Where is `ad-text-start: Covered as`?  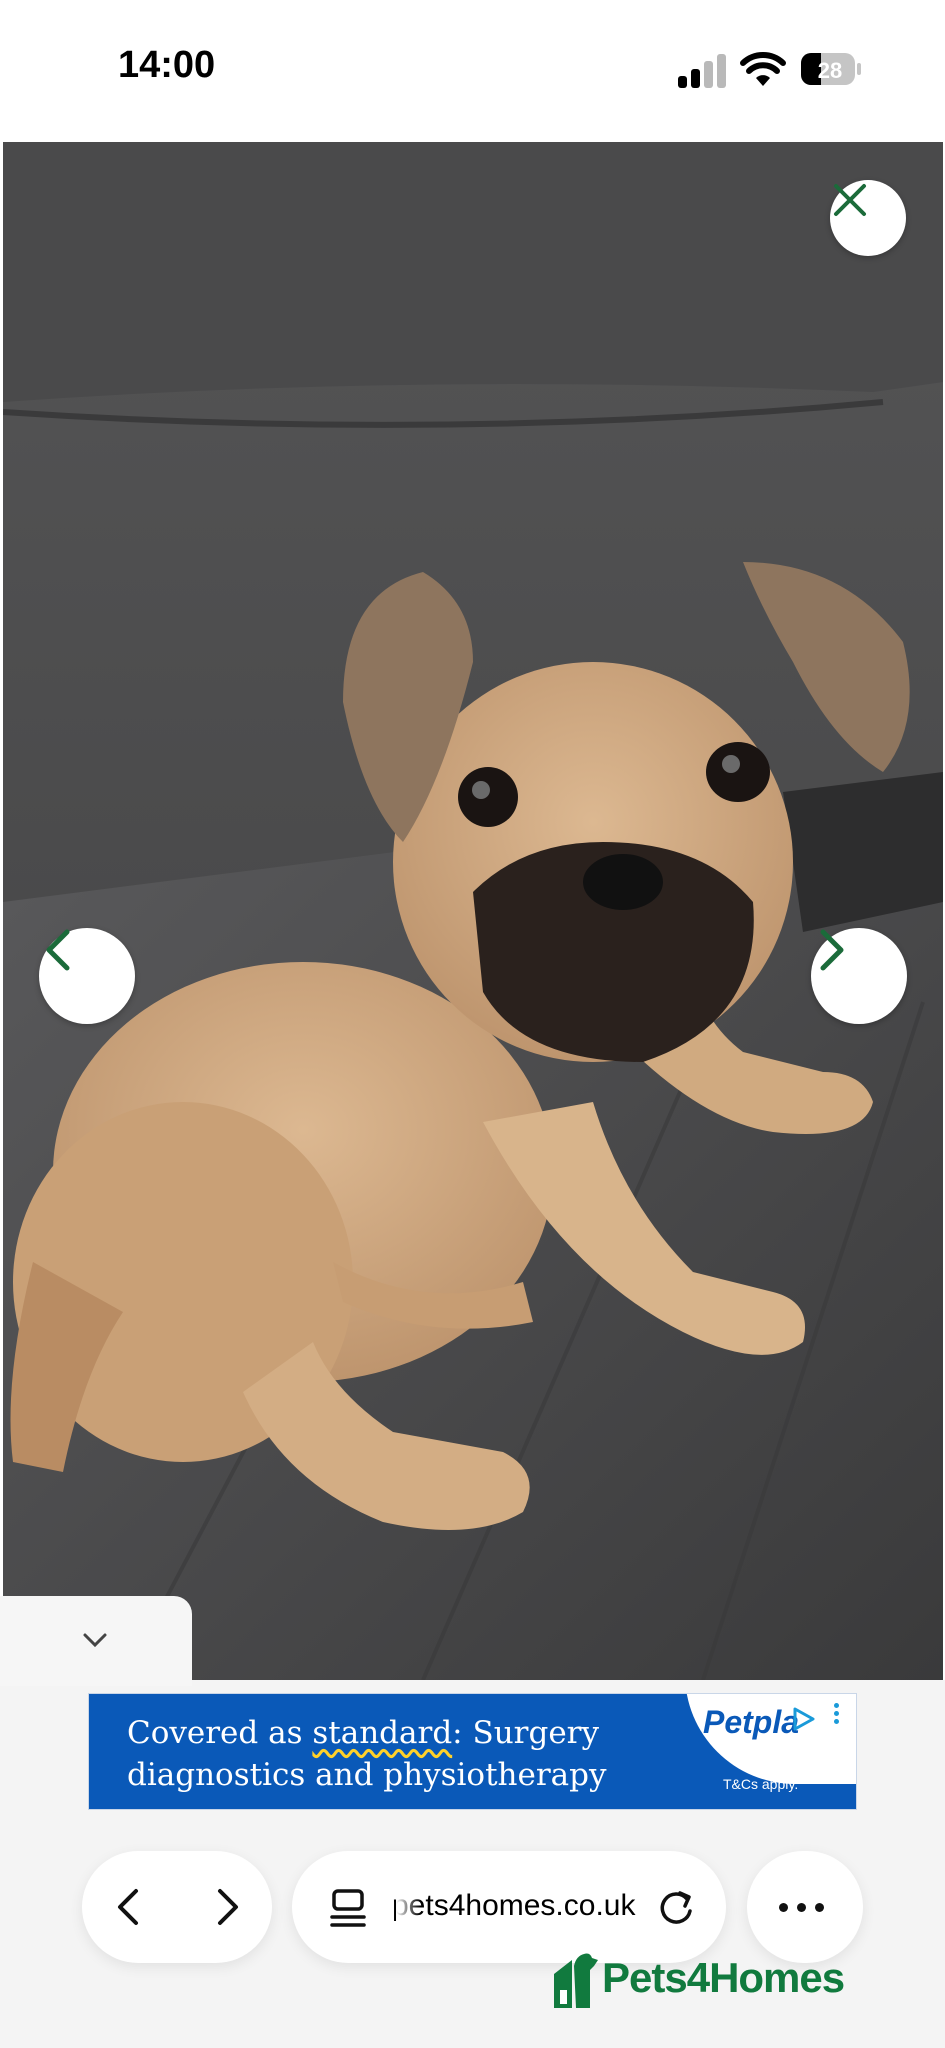 ad-text-start: Covered as is located at coordinates (220, 1733).